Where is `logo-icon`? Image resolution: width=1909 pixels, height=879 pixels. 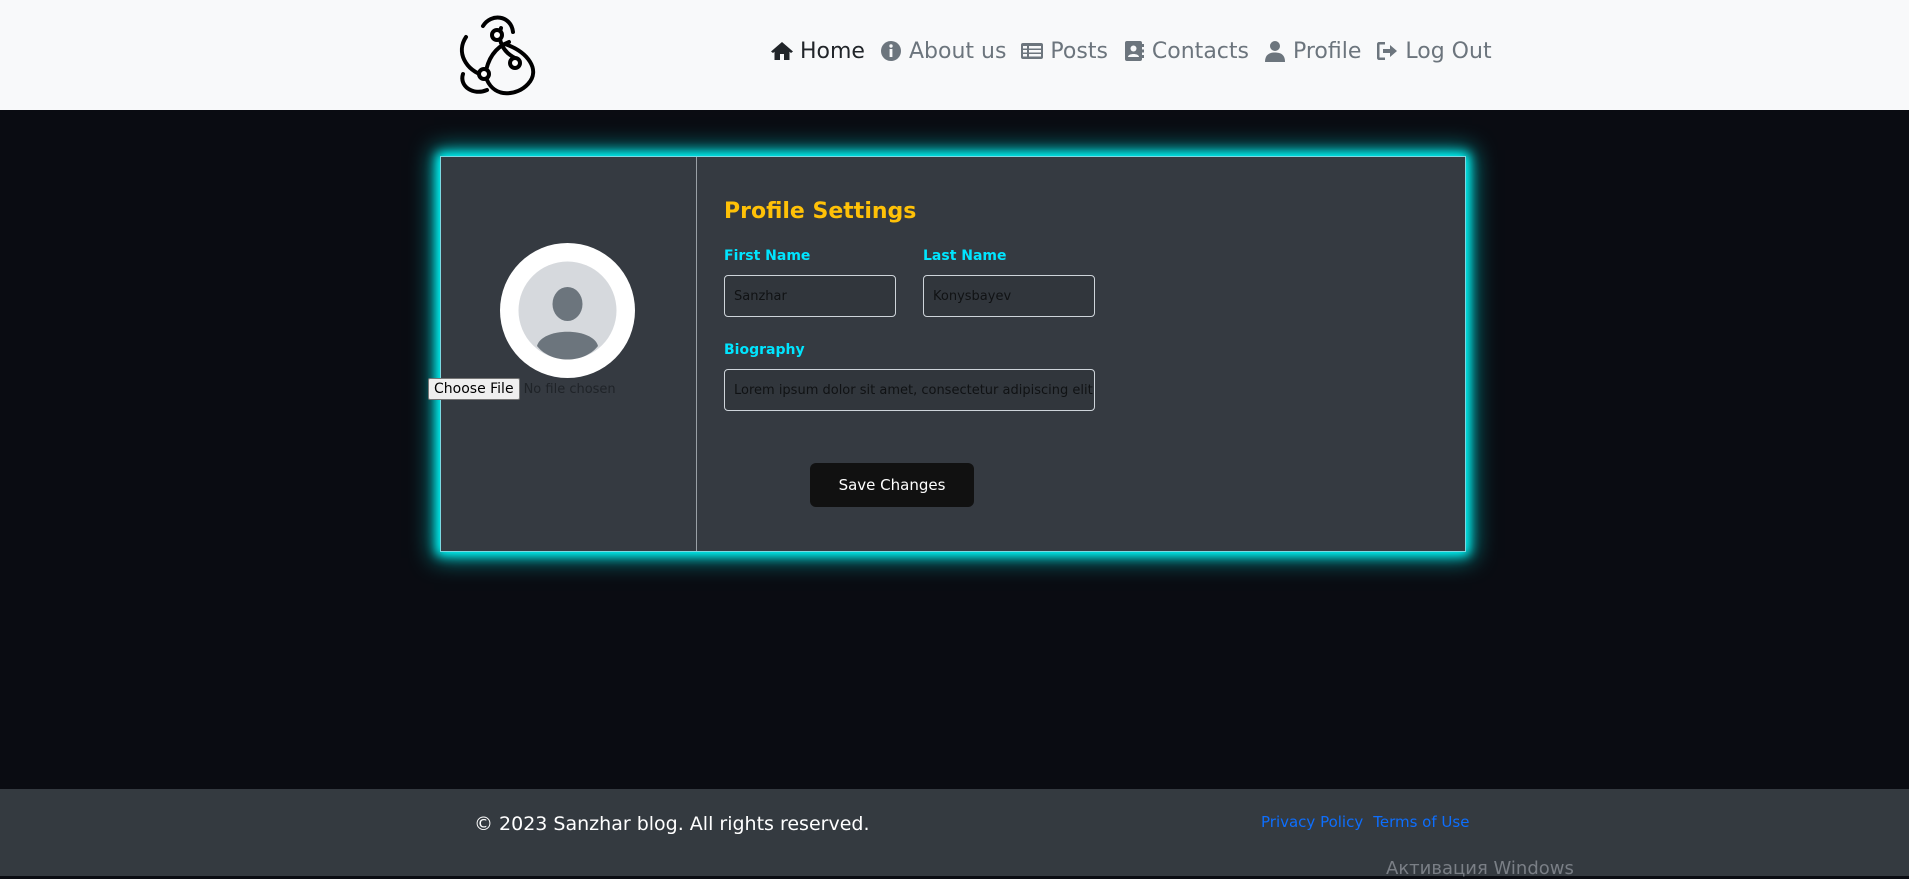 logo-icon is located at coordinates (497, 55).